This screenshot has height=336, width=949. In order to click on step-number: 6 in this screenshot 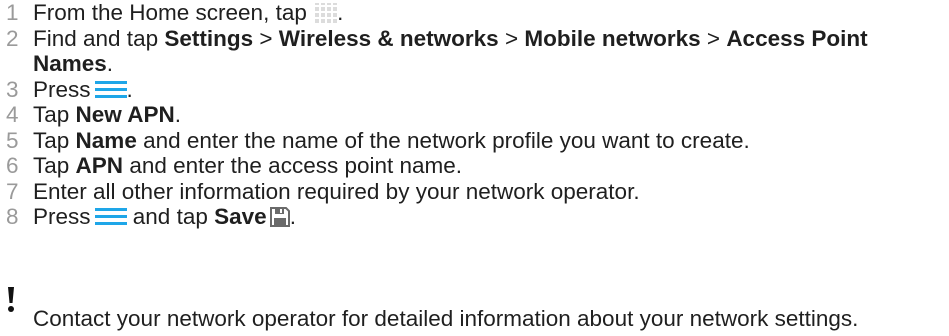, I will do `click(12, 165)`.